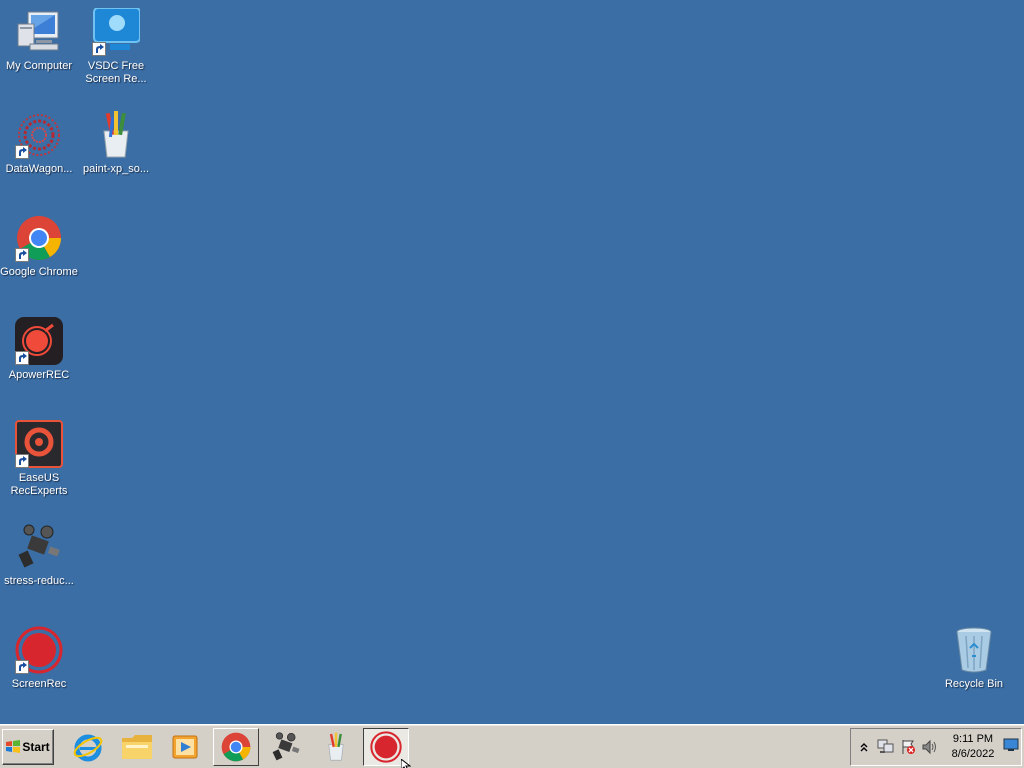 The image size is (1024, 768). What do you see at coordinates (886, 747) in the screenshot?
I see `network-icon` at bounding box center [886, 747].